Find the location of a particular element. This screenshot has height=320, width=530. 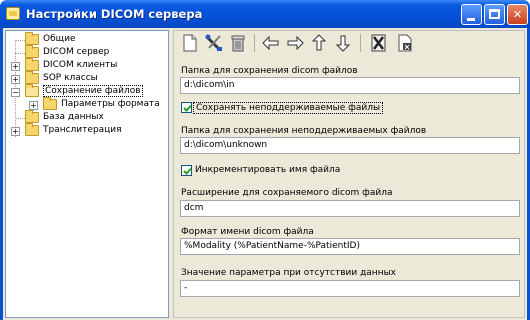

tools-icon is located at coordinates (213, 42).